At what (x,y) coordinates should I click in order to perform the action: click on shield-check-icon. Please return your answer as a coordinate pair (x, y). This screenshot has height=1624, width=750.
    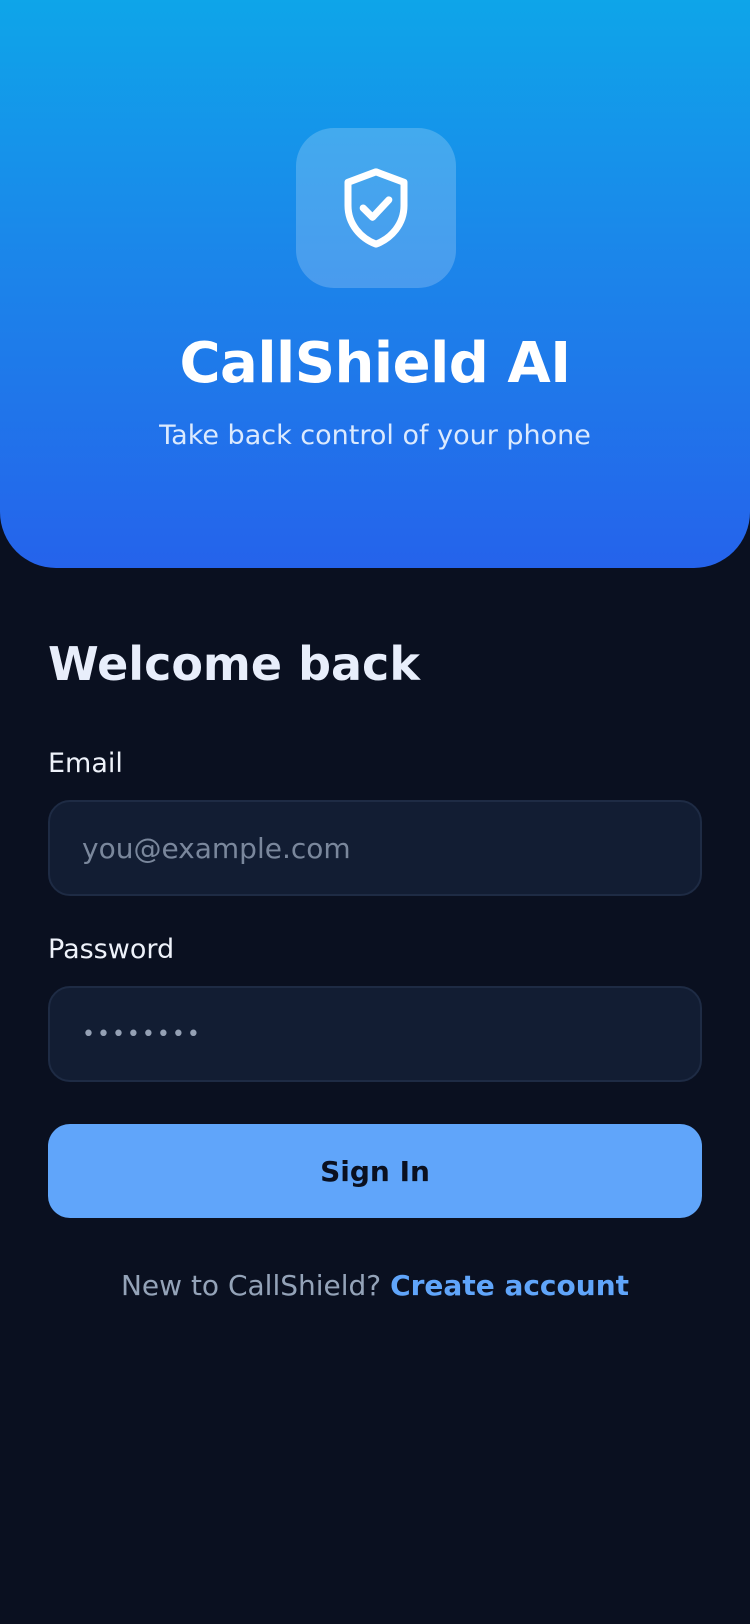
    Looking at the image, I should click on (376, 208).